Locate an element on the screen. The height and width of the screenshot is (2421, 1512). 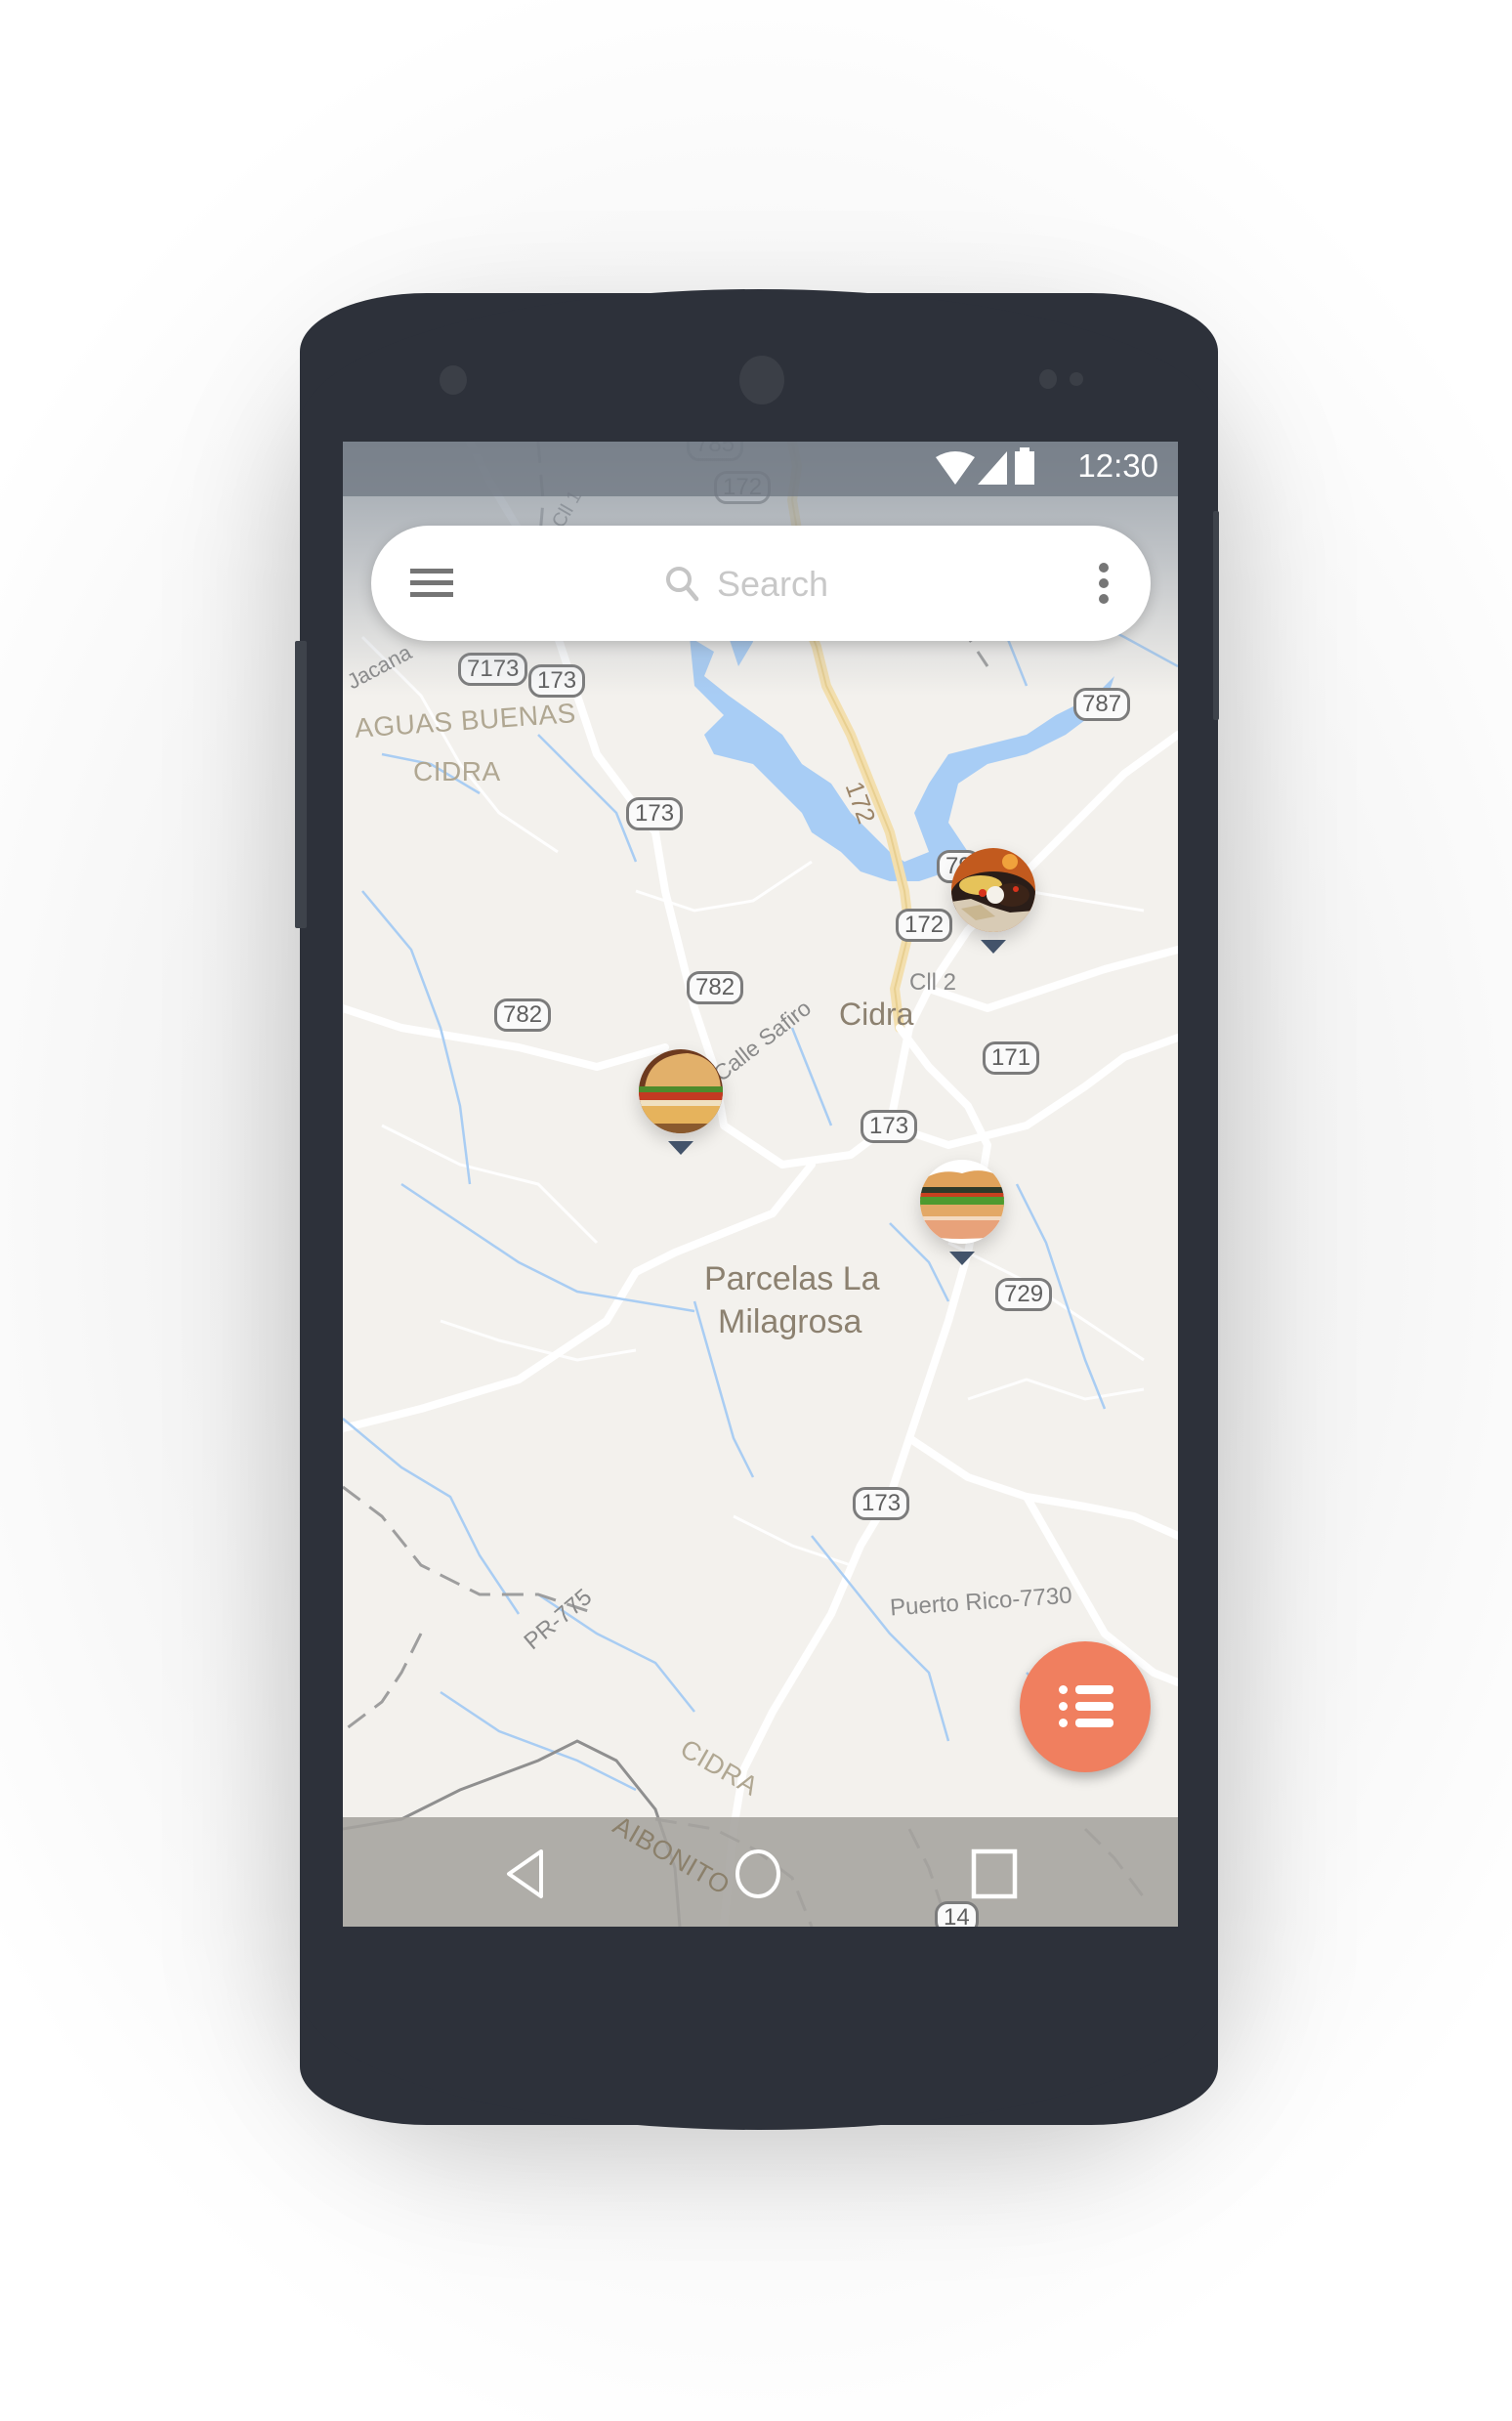
list-view-fab is located at coordinates (1085, 1706).